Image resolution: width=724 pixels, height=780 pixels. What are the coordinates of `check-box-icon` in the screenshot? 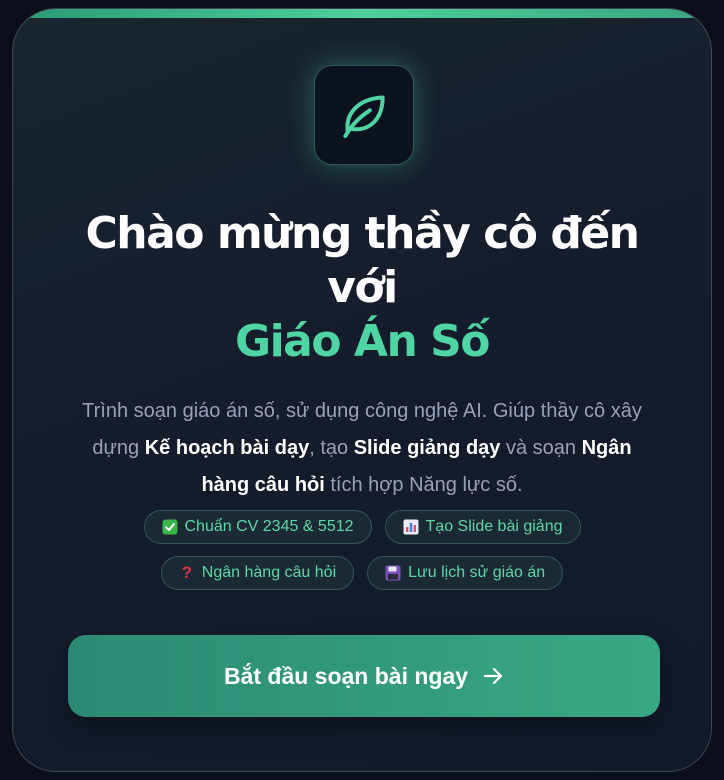 It's located at (170, 527).